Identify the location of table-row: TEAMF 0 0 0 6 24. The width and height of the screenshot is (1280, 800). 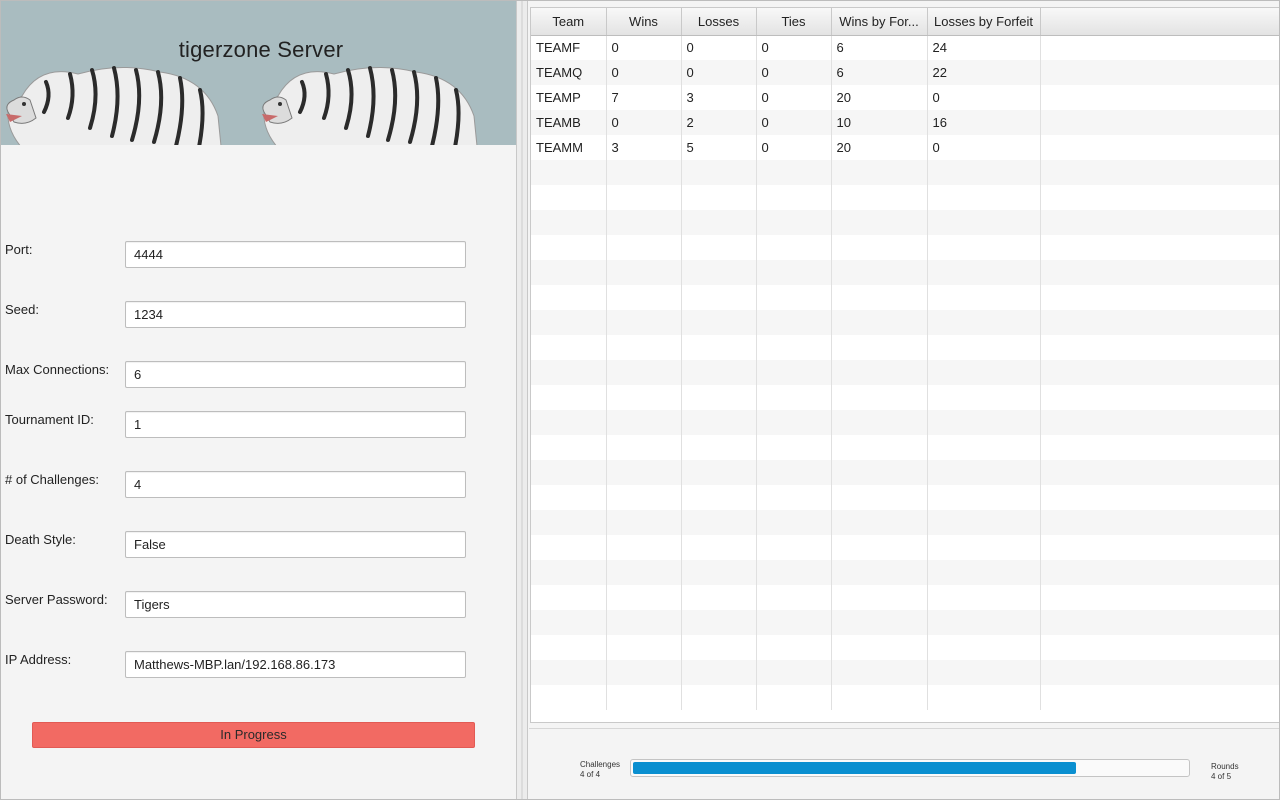
(905, 47).